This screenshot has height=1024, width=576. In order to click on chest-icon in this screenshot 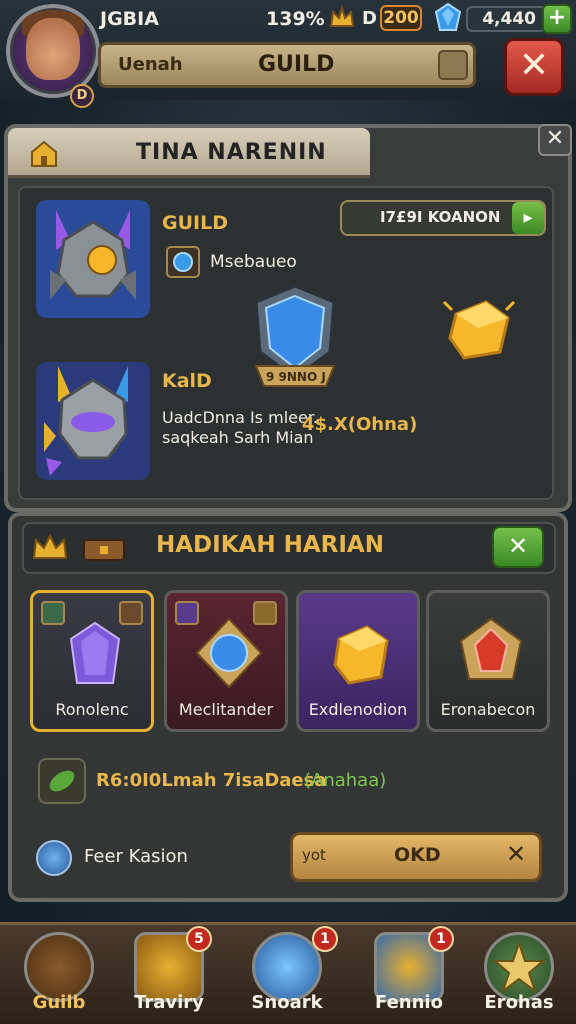, I will do `click(104, 550)`.